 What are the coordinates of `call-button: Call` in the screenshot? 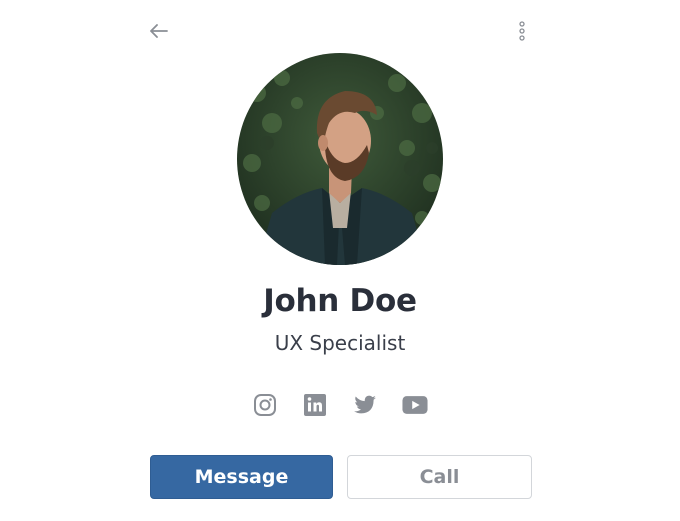 It's located at (439, 477).